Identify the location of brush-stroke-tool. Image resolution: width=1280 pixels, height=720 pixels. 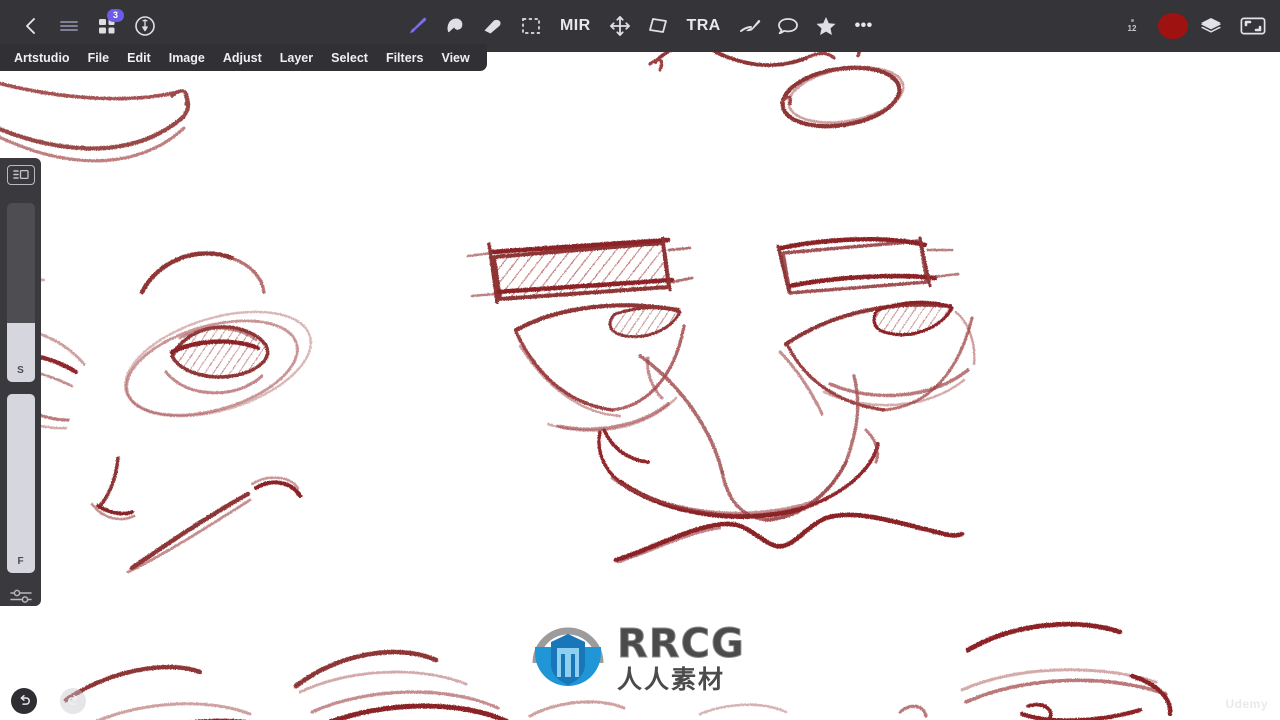
(750, 26).